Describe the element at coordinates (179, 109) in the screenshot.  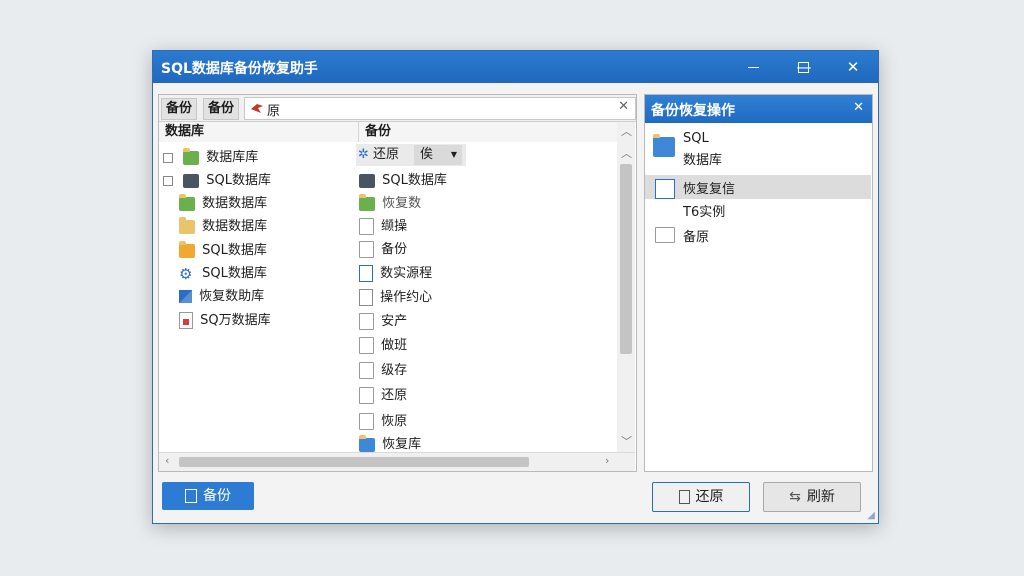
I see `tab-backup-1: 备份` at that location.